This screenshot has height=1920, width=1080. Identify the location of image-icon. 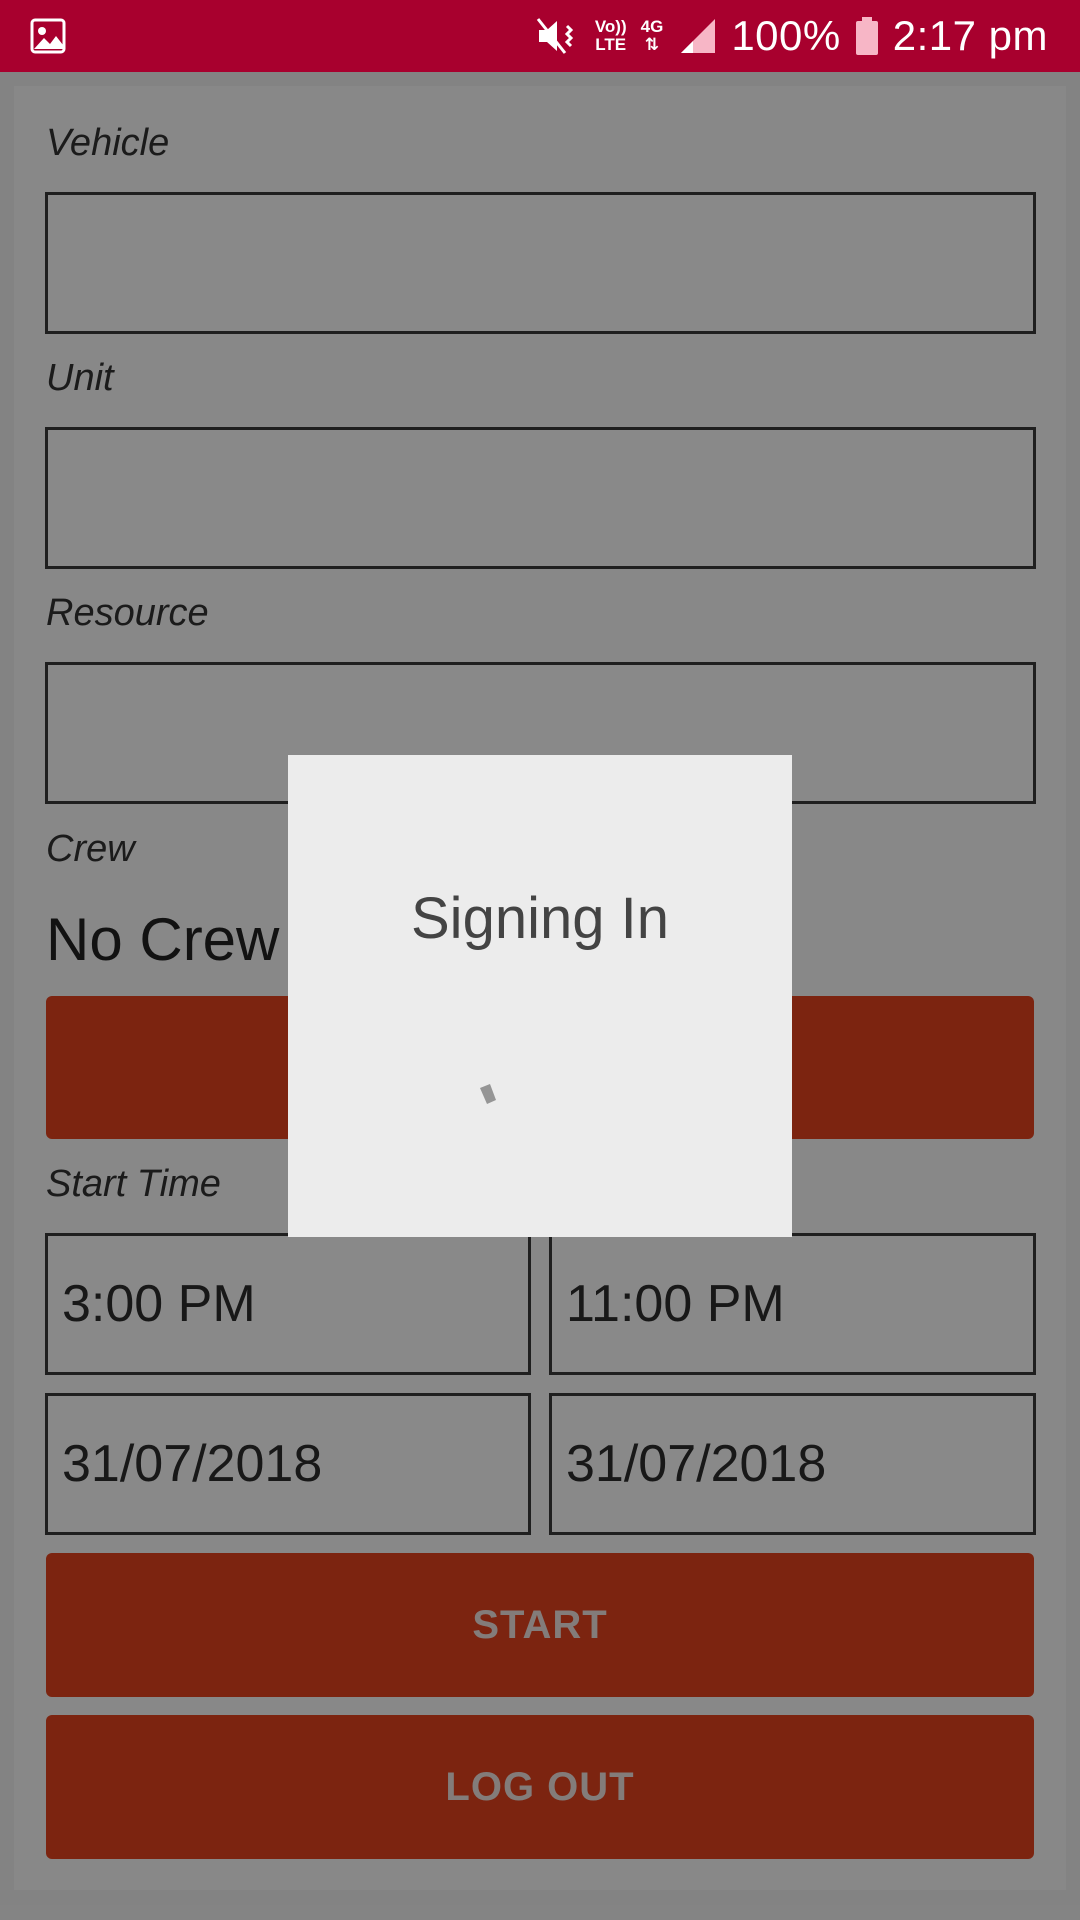
(48, 36).